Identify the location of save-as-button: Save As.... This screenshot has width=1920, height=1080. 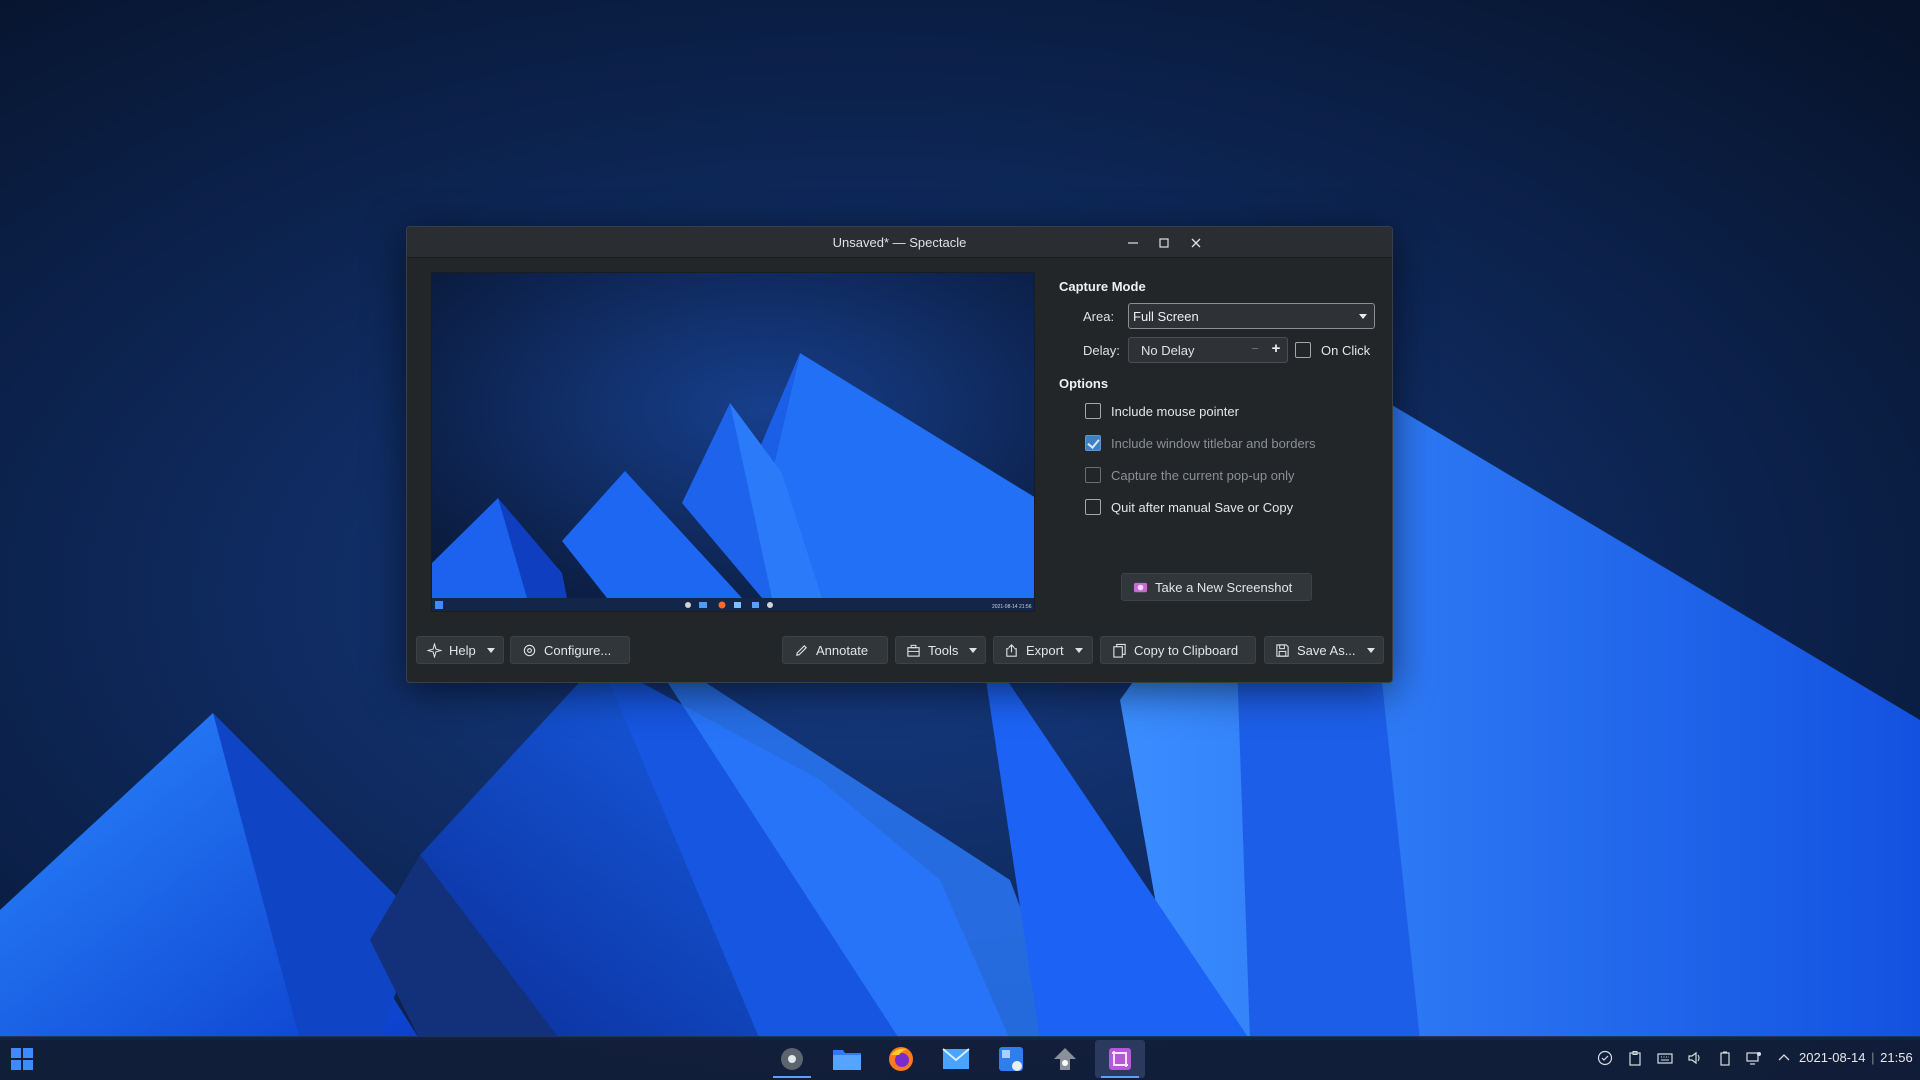
(1324, 650).